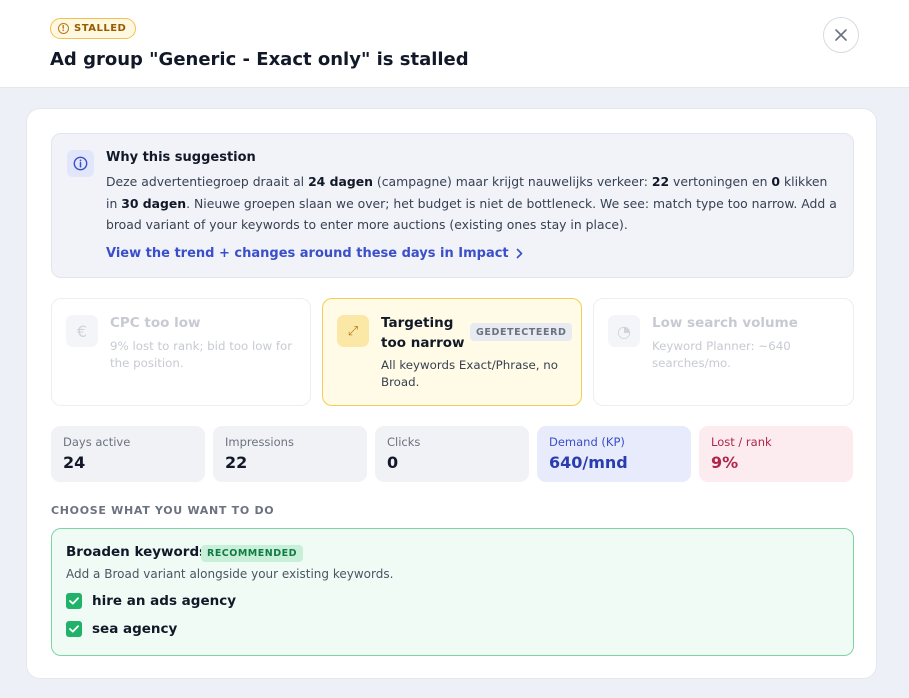 The image size is (909, 698). What do you see at coordinates (588, 462) in the screenshot?
I see `stat-value: 640/mnd` at bounding box center [588, 462].